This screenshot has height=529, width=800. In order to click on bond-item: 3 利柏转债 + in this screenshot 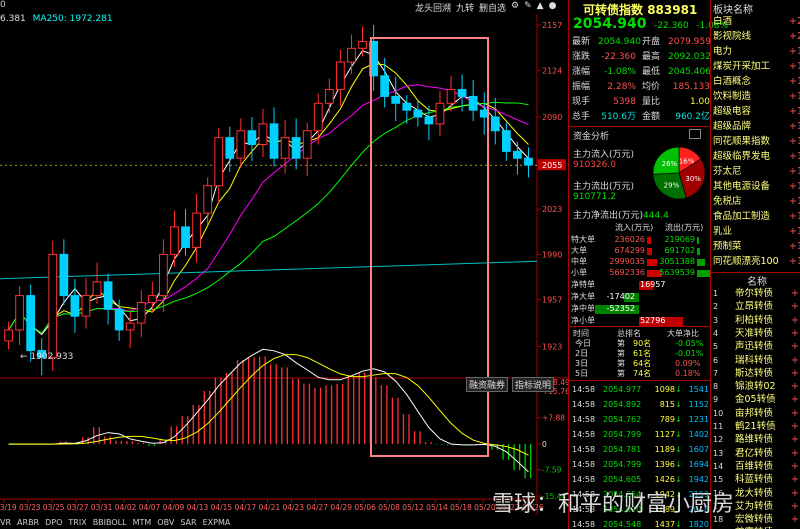, I will do `click(756, 320)`.